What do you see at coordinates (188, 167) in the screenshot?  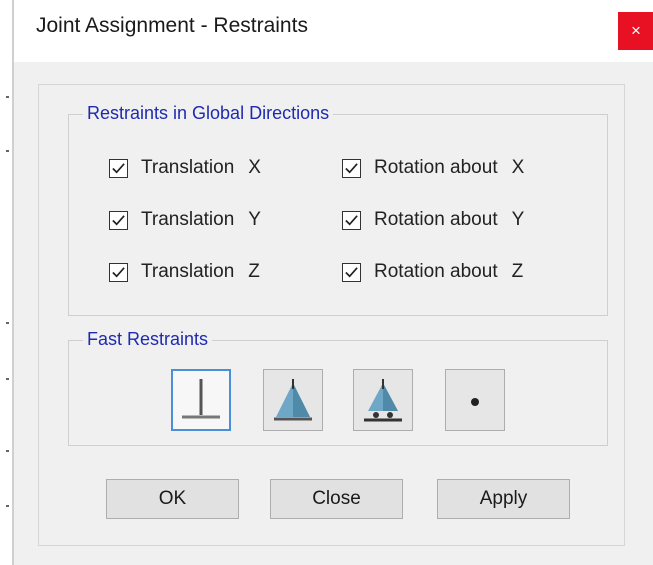 I see `translation-x-label: Translation` at bounding box center [188, 167].